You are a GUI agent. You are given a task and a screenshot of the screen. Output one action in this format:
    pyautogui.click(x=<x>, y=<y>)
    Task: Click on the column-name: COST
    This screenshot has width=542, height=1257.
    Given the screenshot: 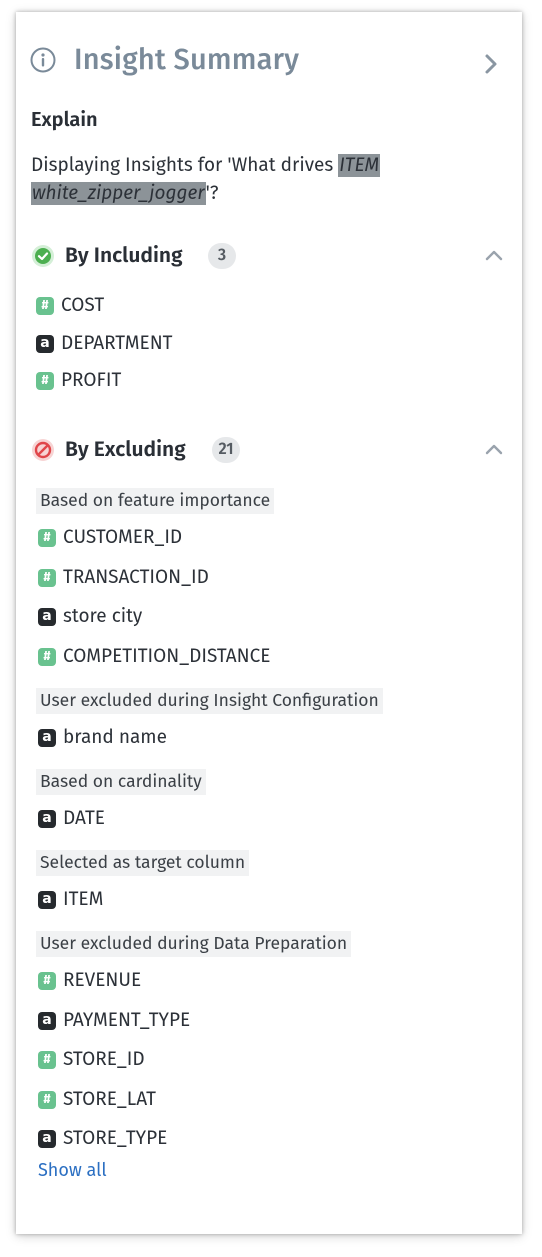 What is the action you would take?
    pyautogui.click(x=83, y=305)
    